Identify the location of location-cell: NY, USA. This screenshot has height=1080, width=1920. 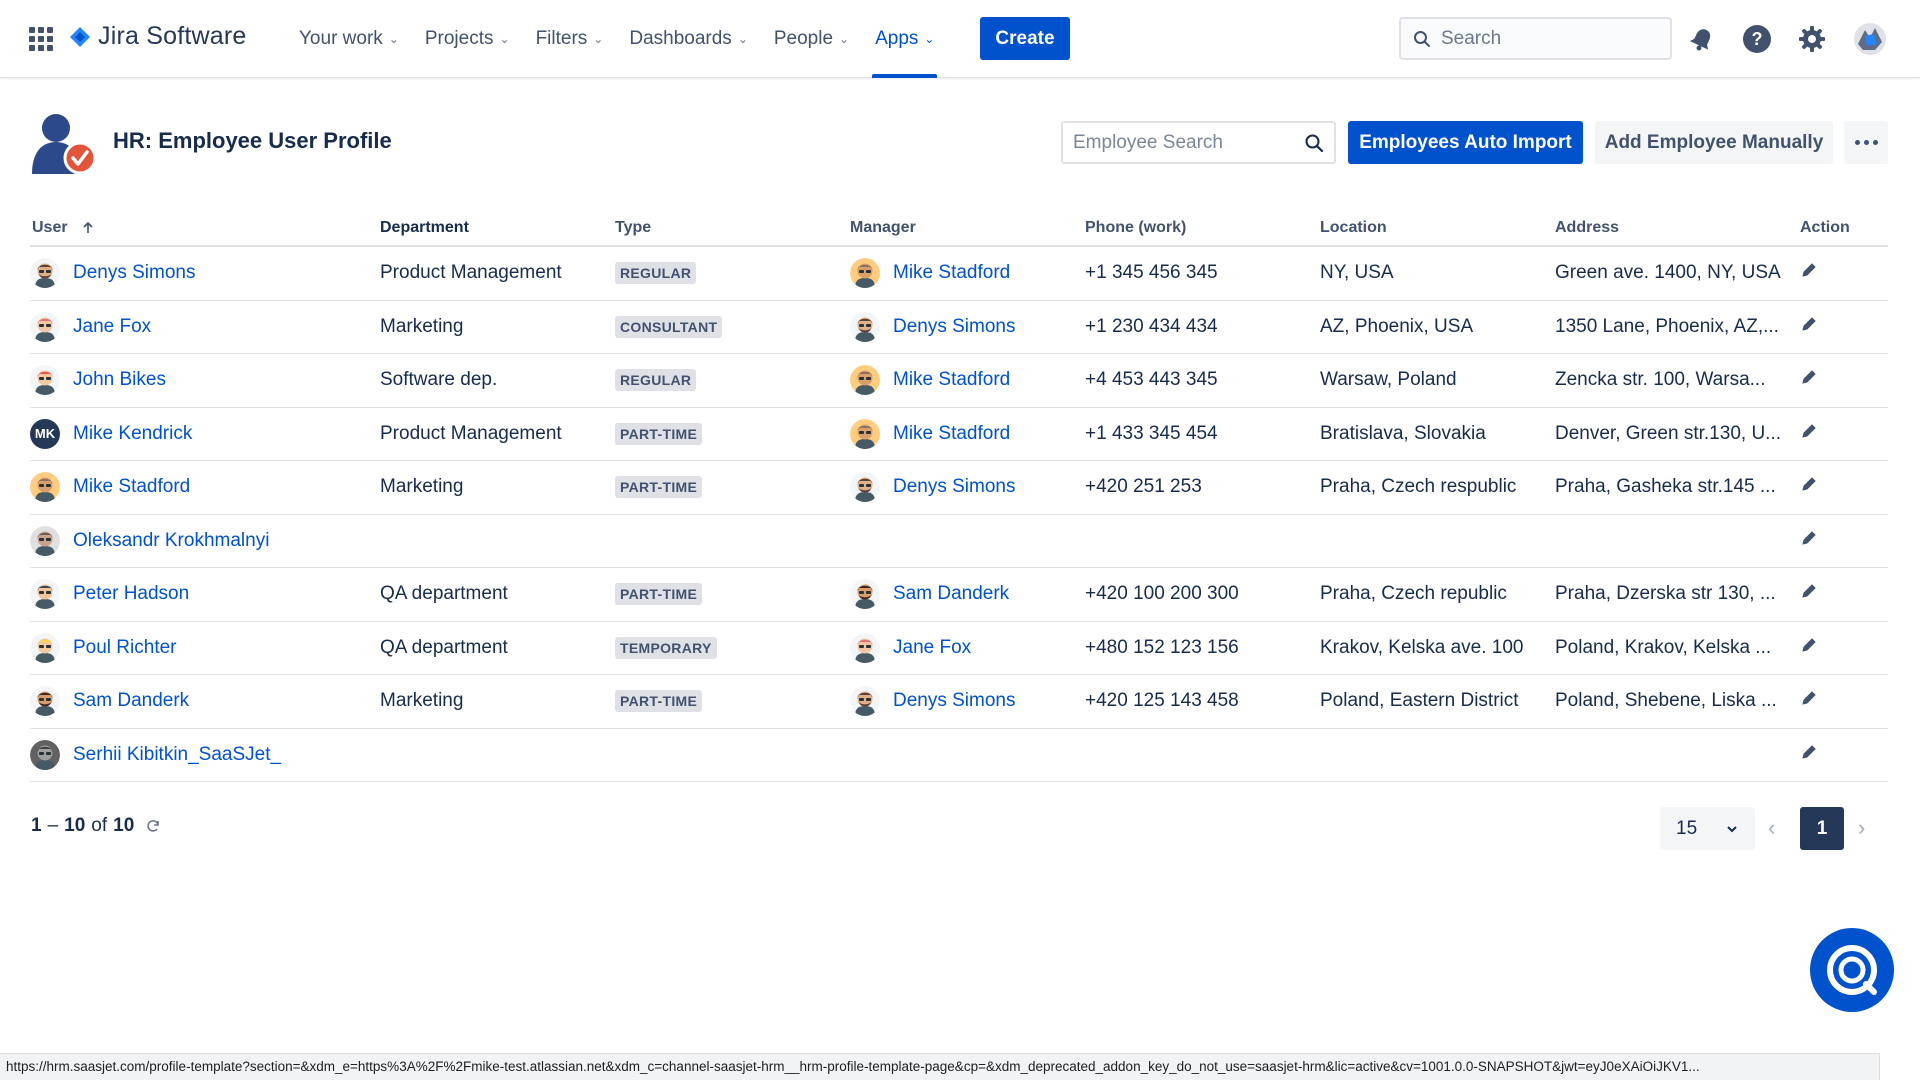
(1357, 273).